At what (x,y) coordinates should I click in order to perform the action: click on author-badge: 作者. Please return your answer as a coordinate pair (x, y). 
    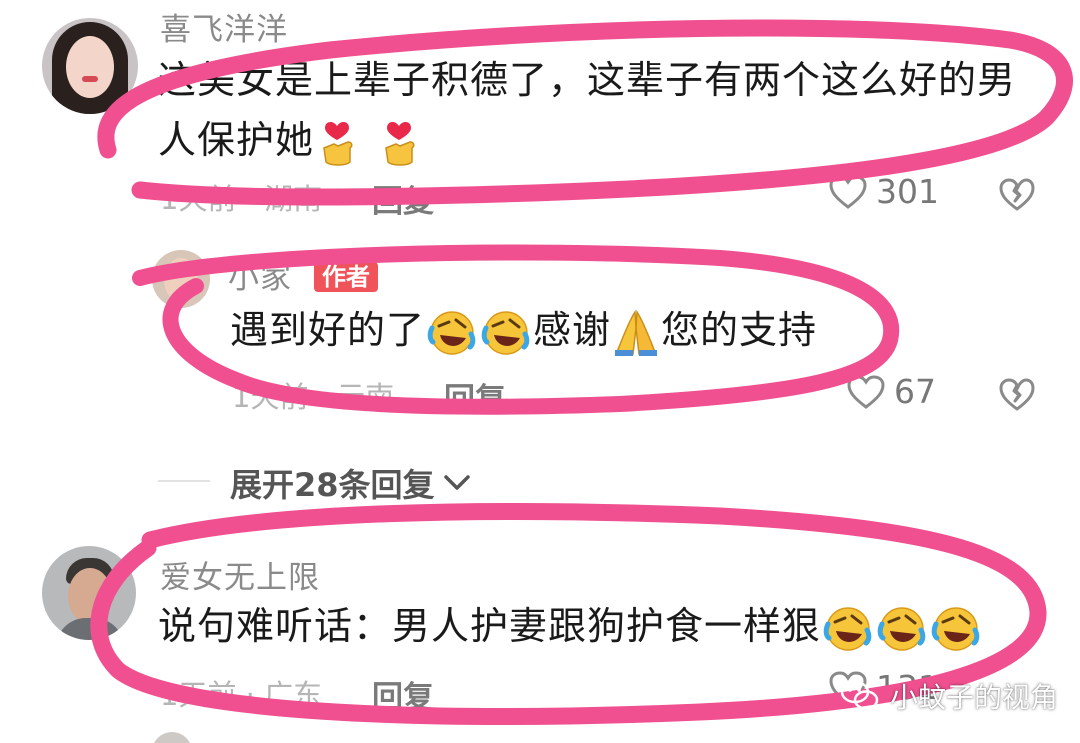
    Looking at the image, I should click on (346, 277).